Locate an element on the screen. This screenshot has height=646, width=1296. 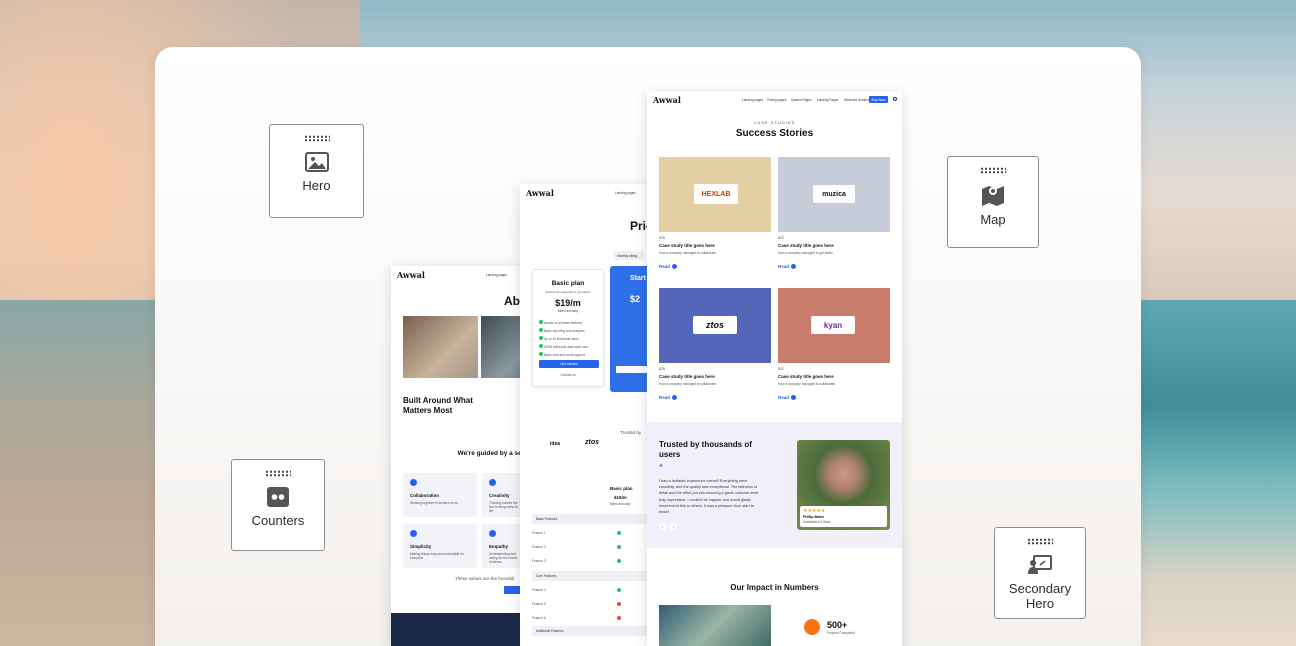
plan-billed: Billed annually is located at coordinates (568, 311).